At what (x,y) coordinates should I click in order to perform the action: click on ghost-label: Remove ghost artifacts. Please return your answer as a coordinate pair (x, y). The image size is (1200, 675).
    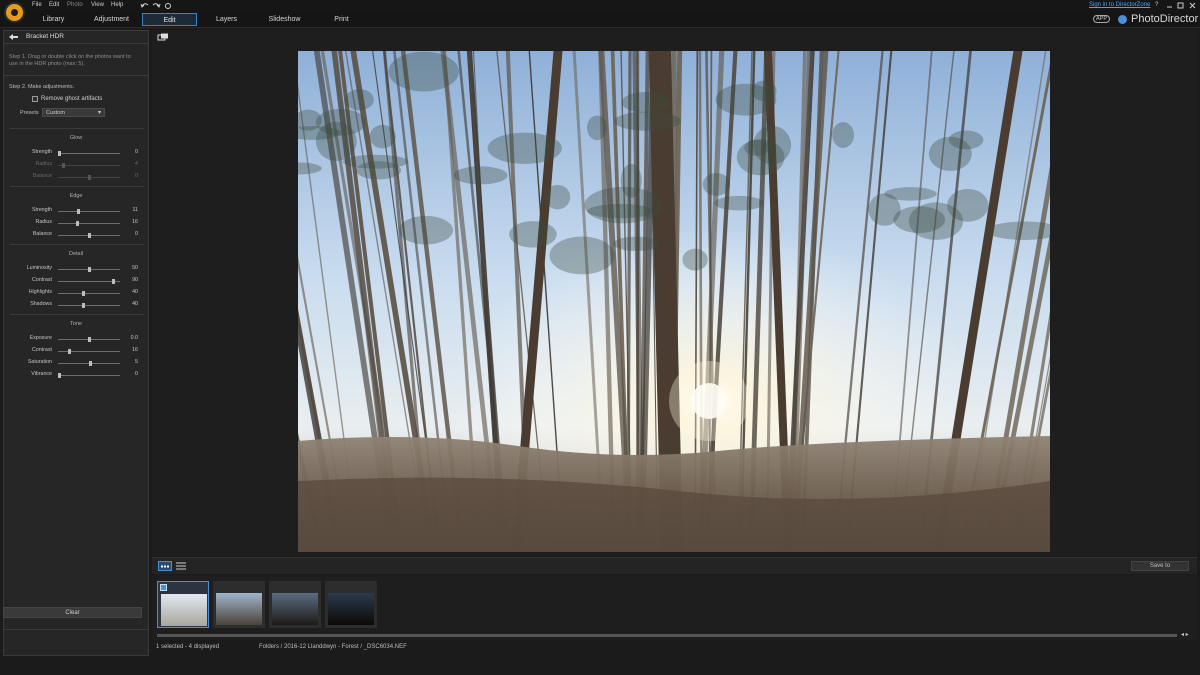
    Looking at the image, I should click on (72, 99).